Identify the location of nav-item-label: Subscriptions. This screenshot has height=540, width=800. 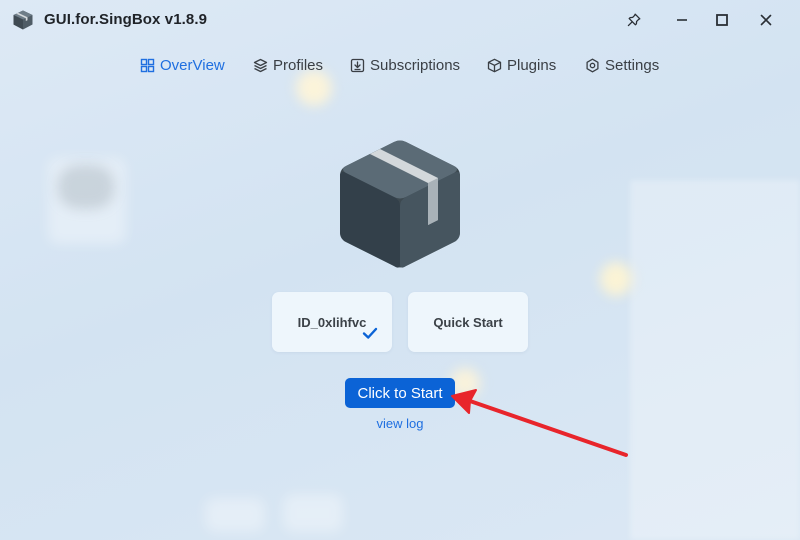
(415, 65).